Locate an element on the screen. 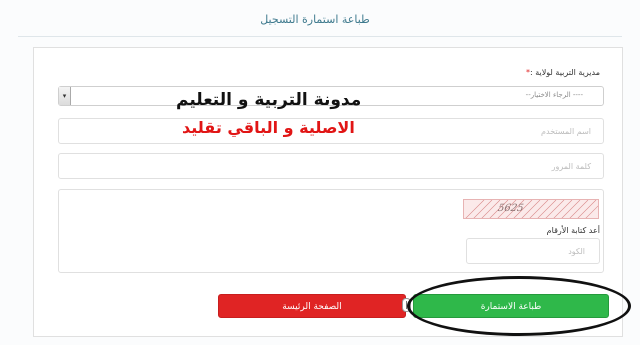 This screenshot has width=640, height=345. captcha-image: 5625 is located at coordinates (531, 209).